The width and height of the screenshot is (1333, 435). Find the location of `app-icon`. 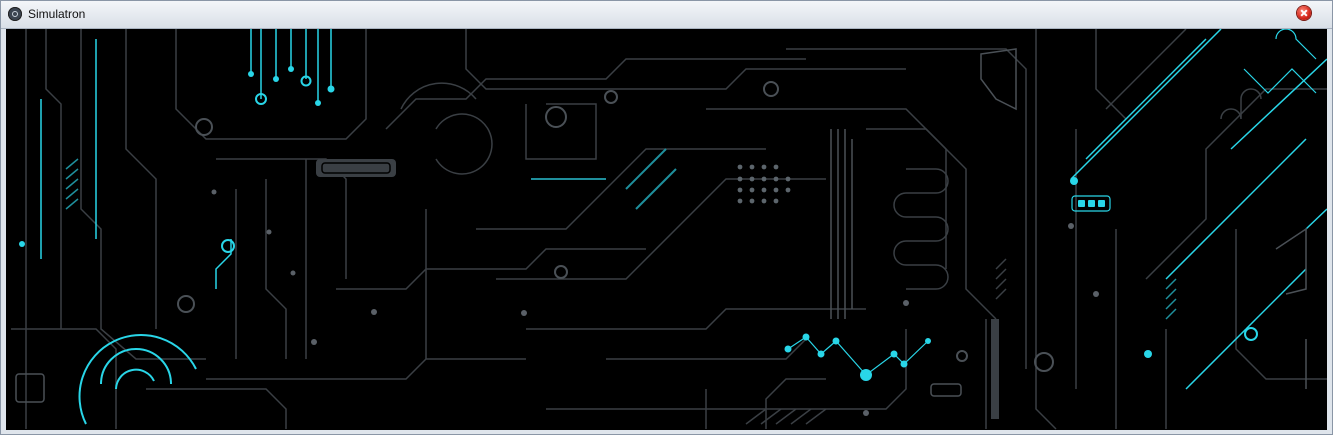

app-icon is located at coordinates (15, 14).